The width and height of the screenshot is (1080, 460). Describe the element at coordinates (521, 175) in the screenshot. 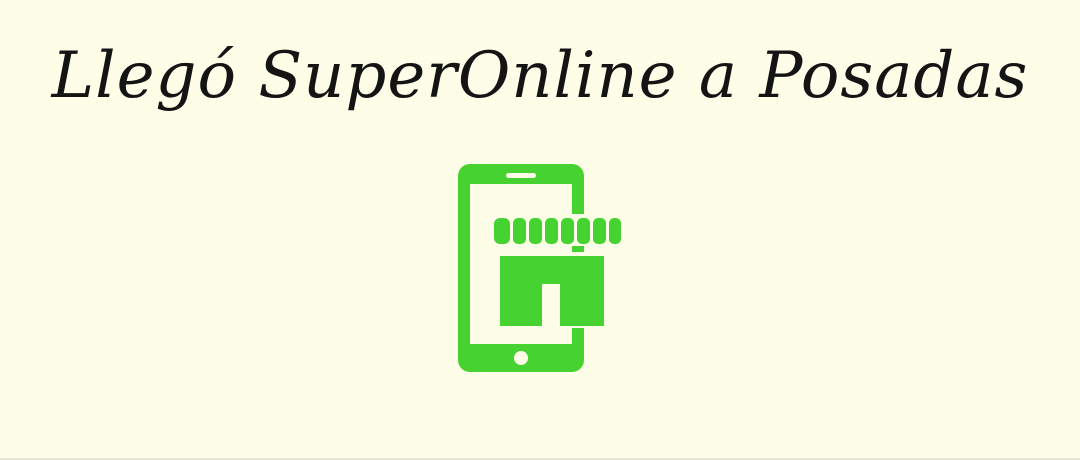

I see `phone-speaker` at that location.